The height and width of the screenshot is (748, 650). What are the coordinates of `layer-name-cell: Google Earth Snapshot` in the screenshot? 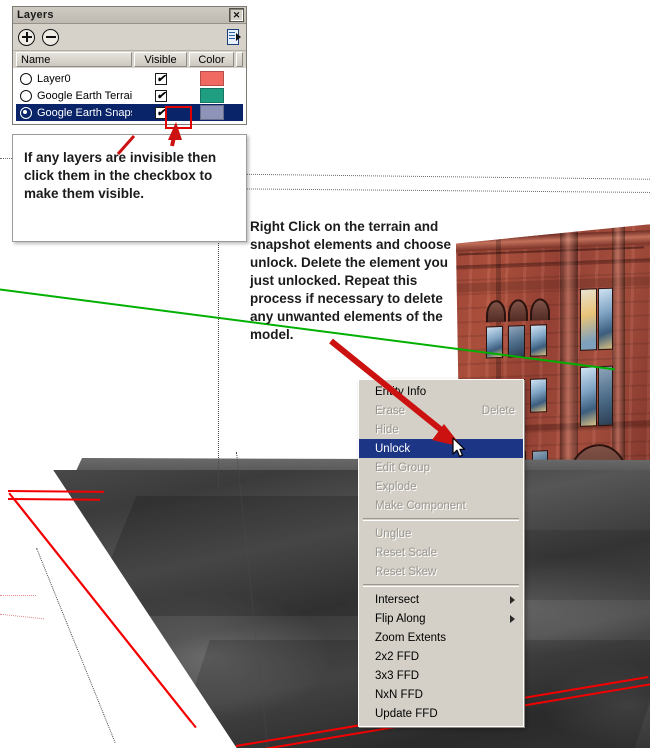 It's located at (74, 112).